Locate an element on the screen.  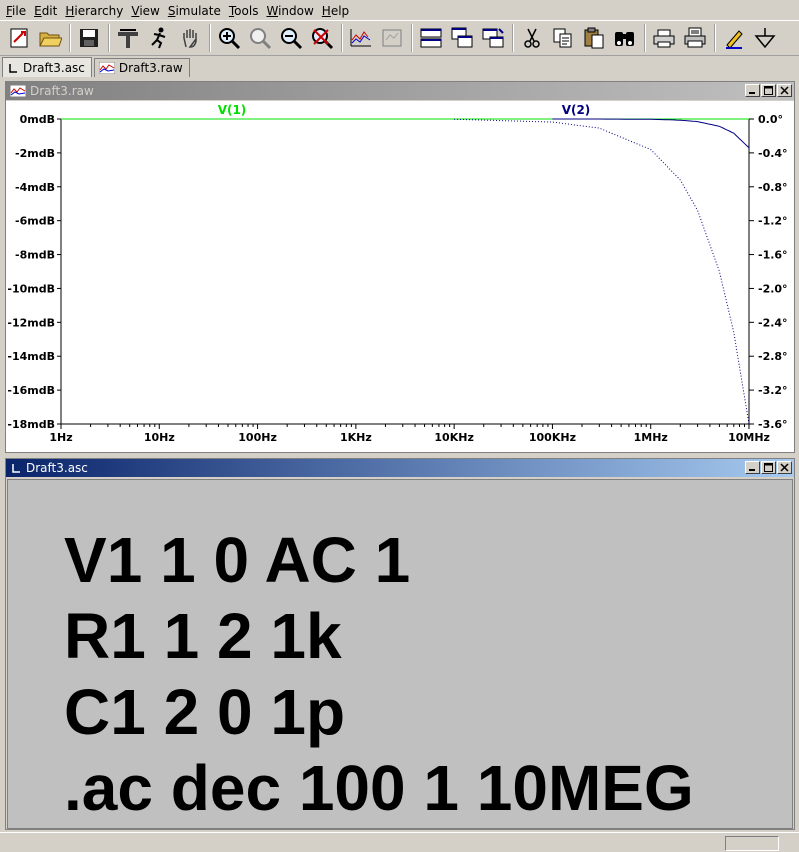
tab-label: Draft3.raw is located at coordinates (150, 68).